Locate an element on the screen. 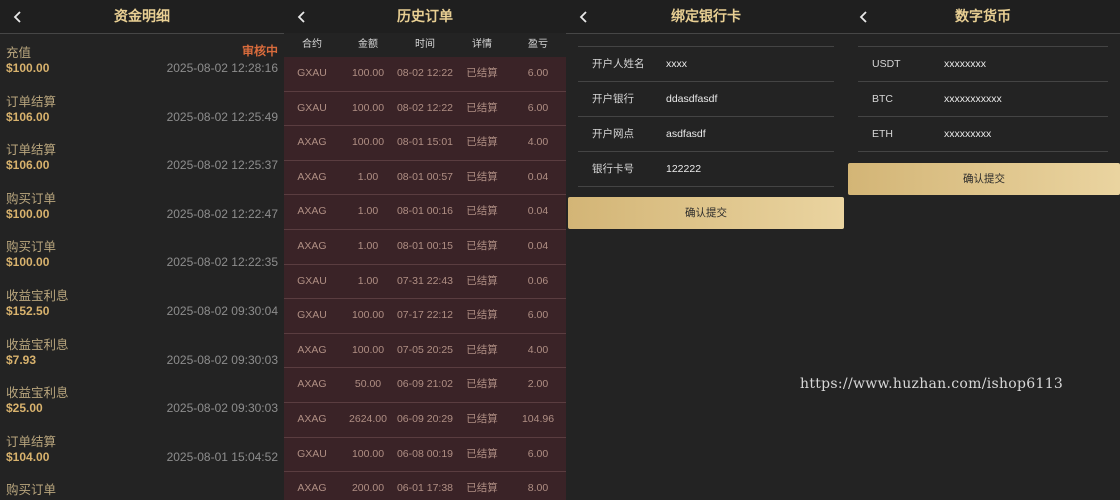 The width and height of the screenshot is (1120, 500). table-row: AXAG 1.00 08-01 00:15 已结算 0.04 is located at coordinates (425, 247).